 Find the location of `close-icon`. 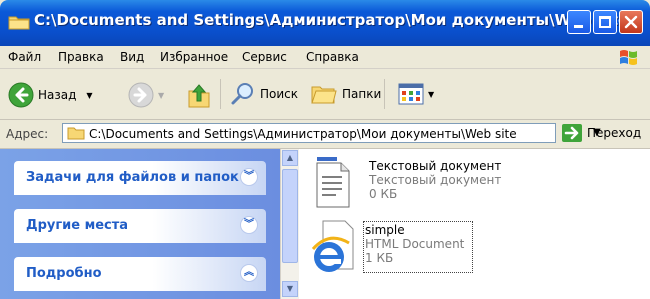

close-icon is located at coordinates (631, 22).